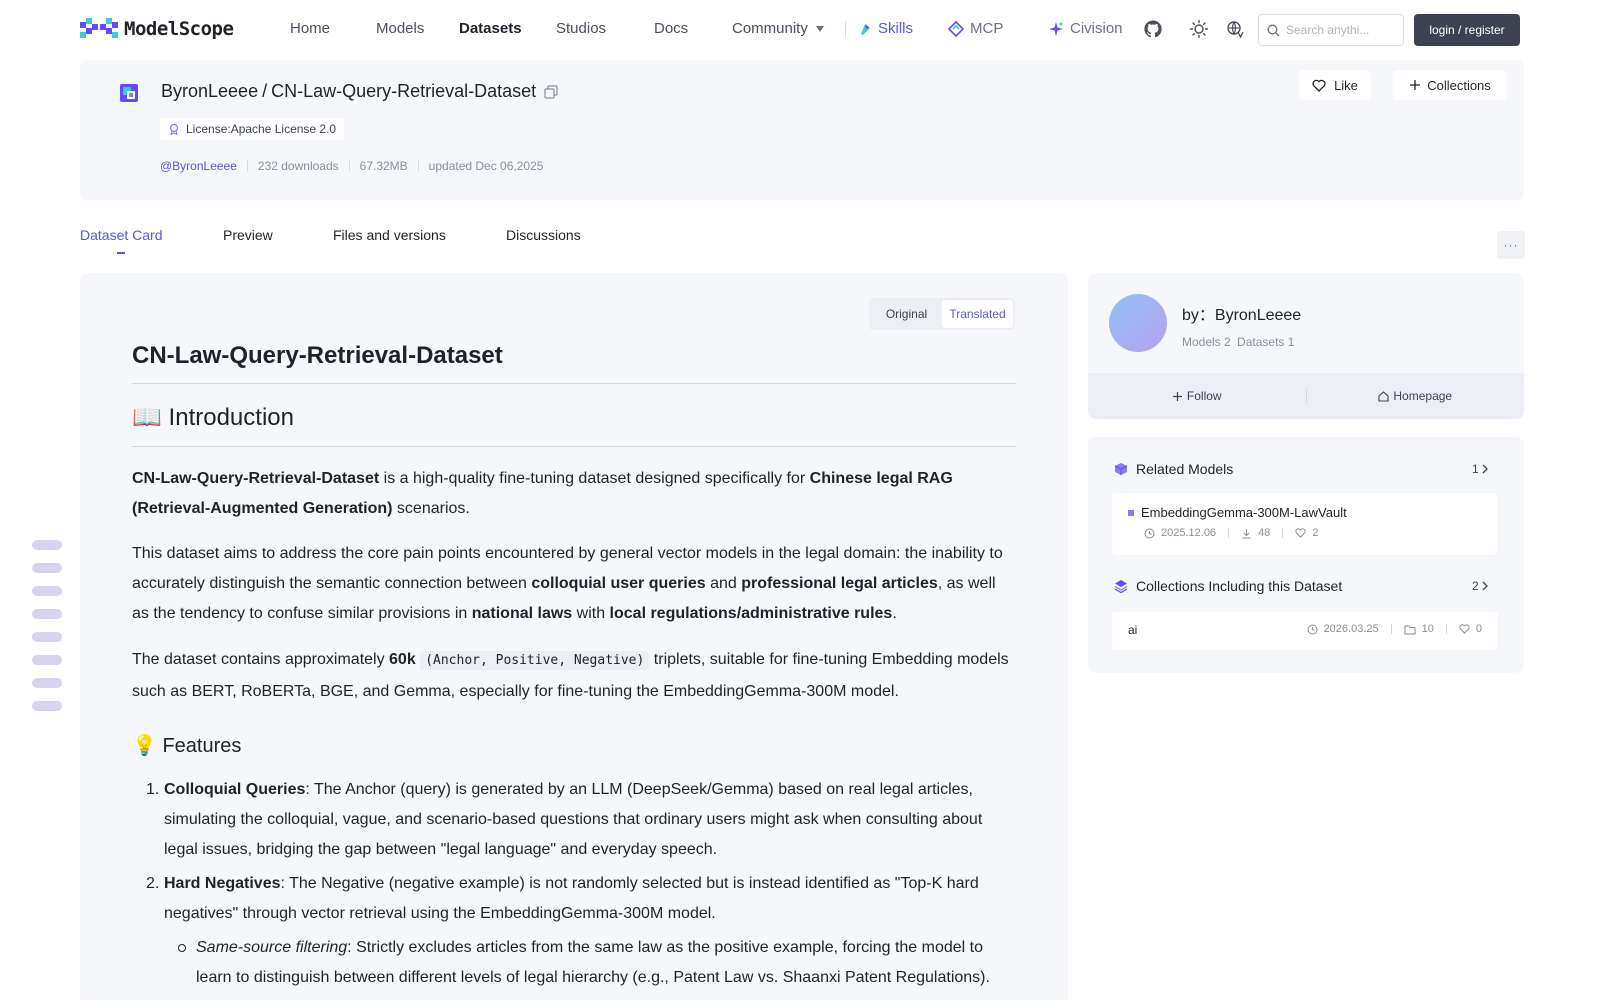 The height and width of the screenshot is (1000, 1600). Describe the element at coordinates (256, 478) in the screenshot. I see `bold-text: CN-Law-Query-Retrieval-Dataset` at that location.